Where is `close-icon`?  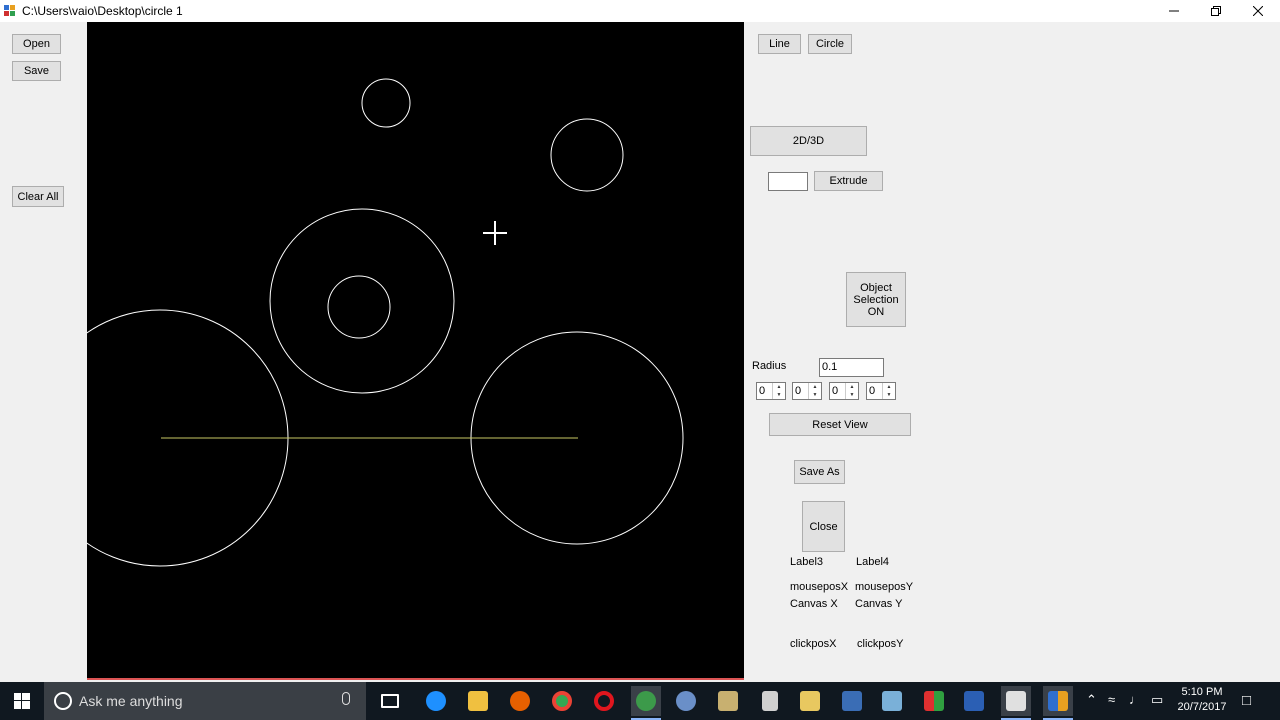 close-icon is located at coordinates (1258, 11).